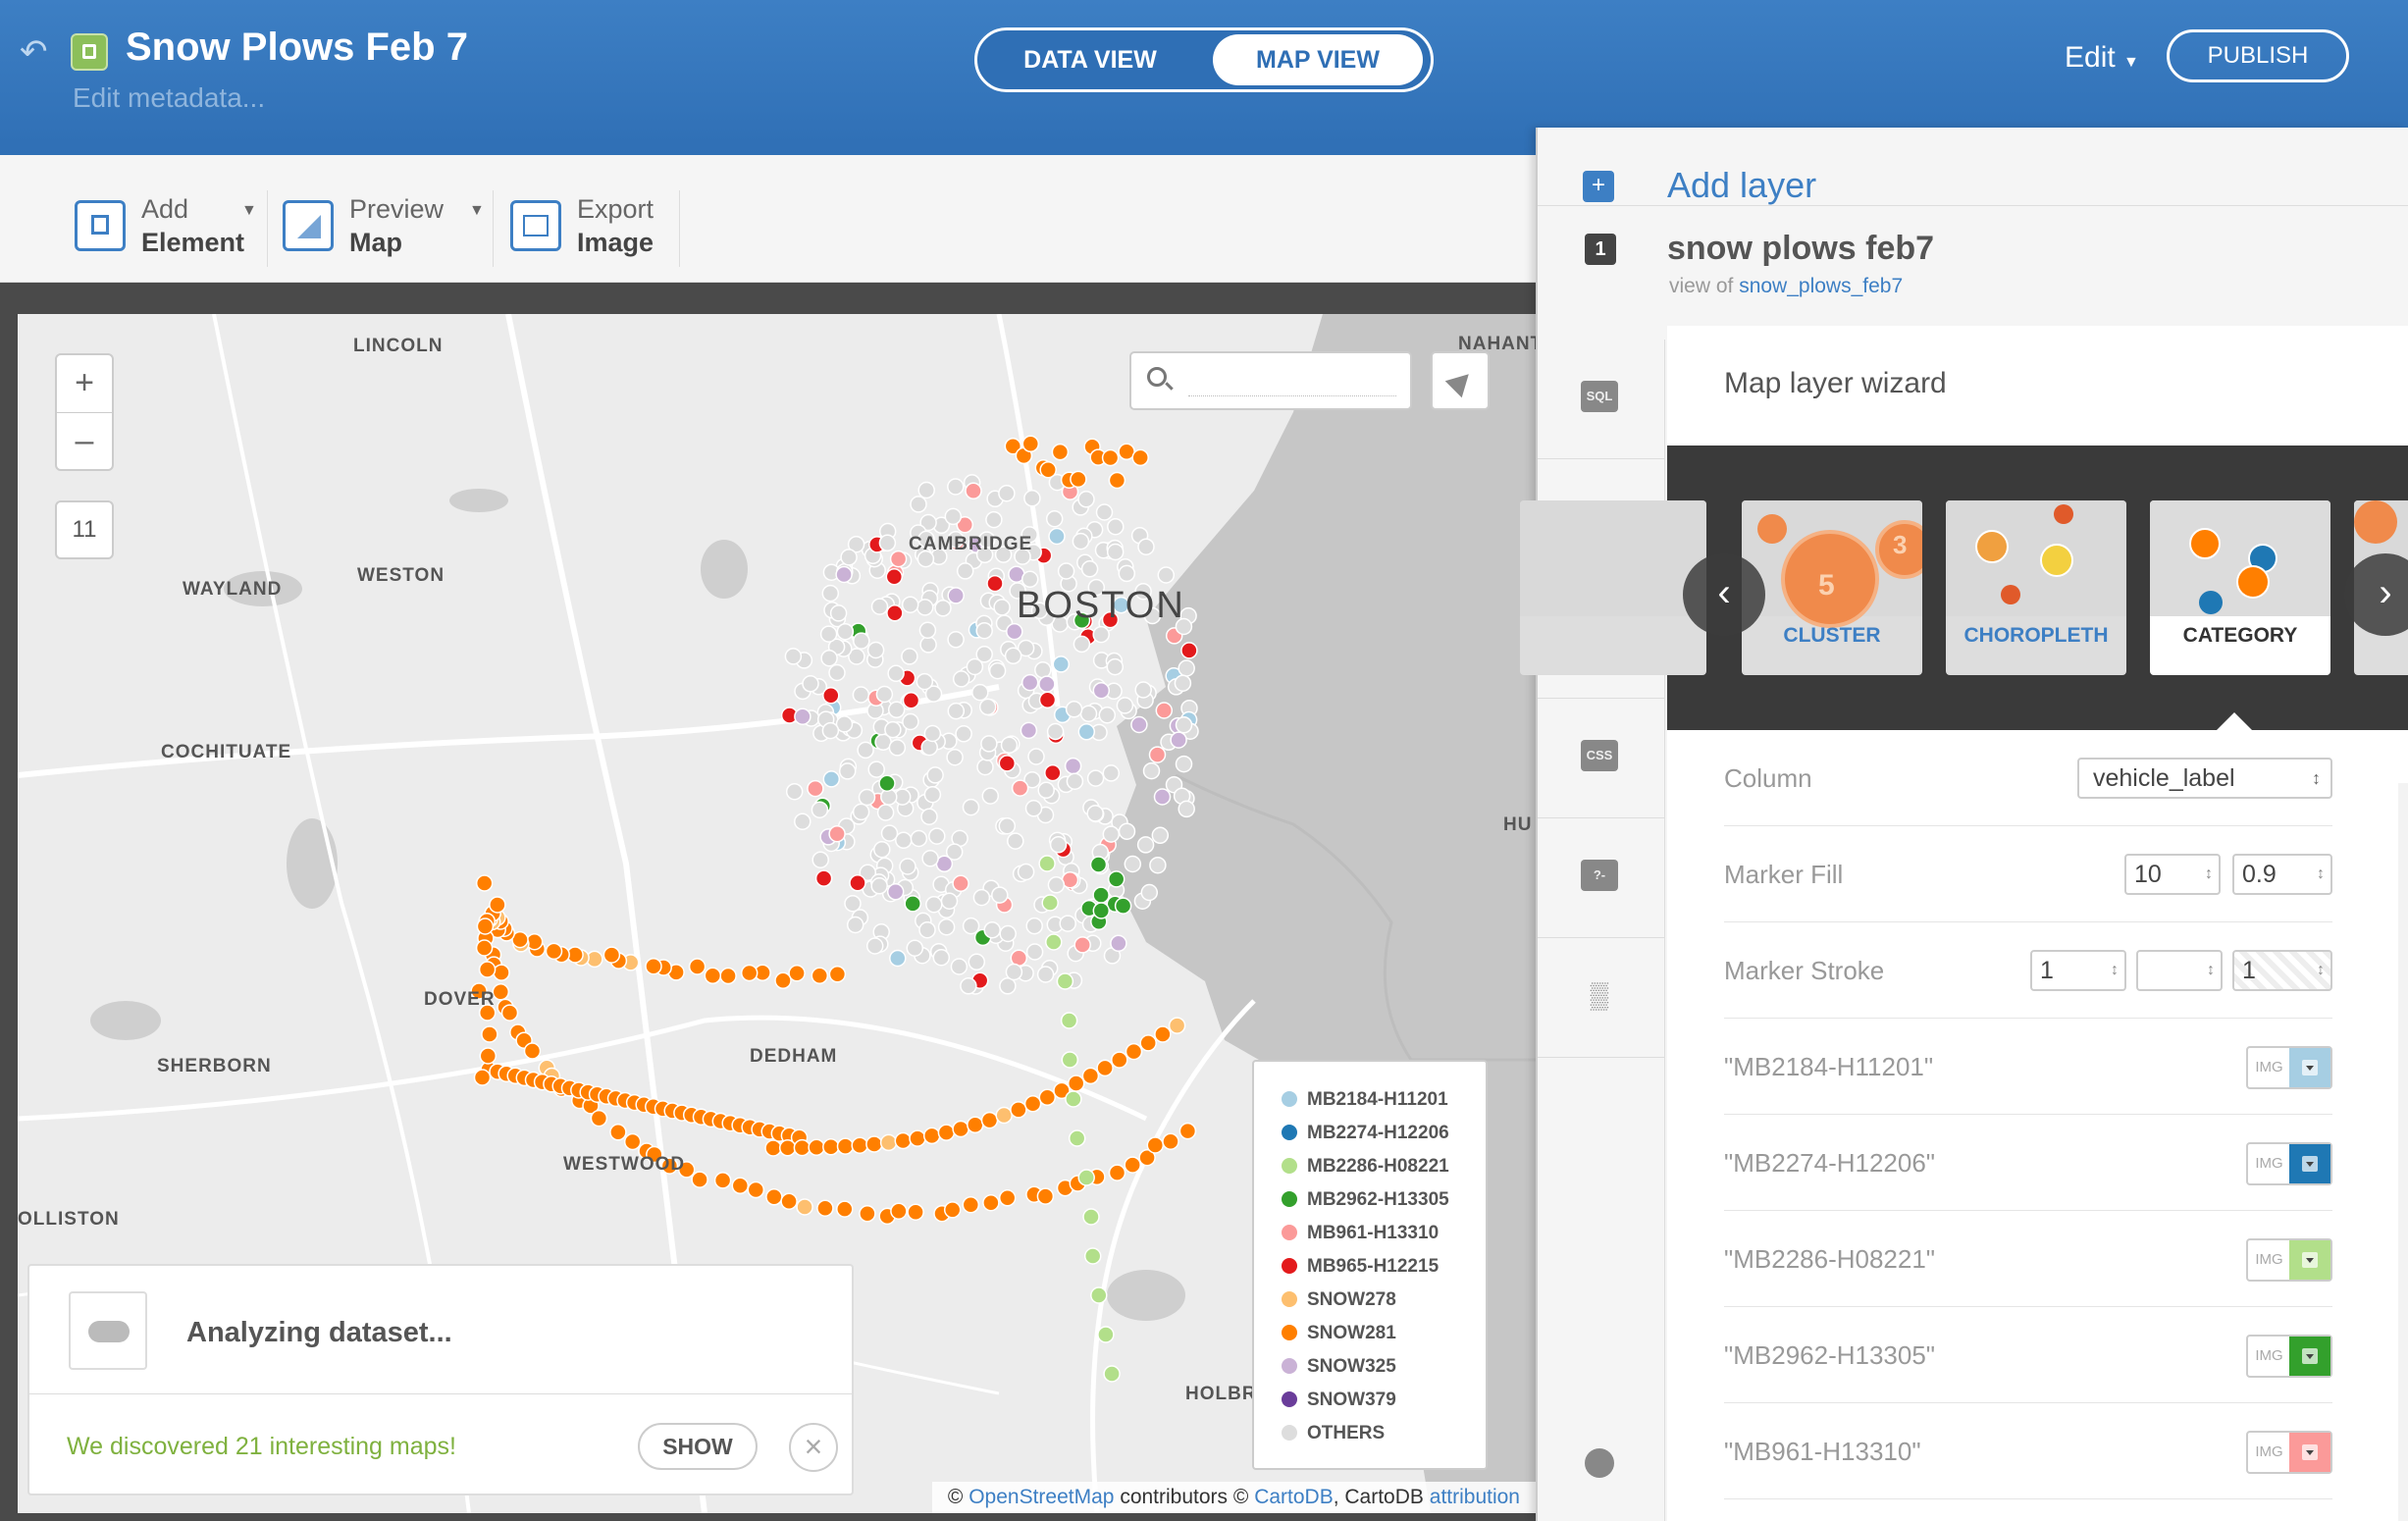 The image size is (2408, 1521). What do you see at coordinates (84, 440) in the screenshot?
I see `zoom-out-button: –` at bounding box center [84, 440].